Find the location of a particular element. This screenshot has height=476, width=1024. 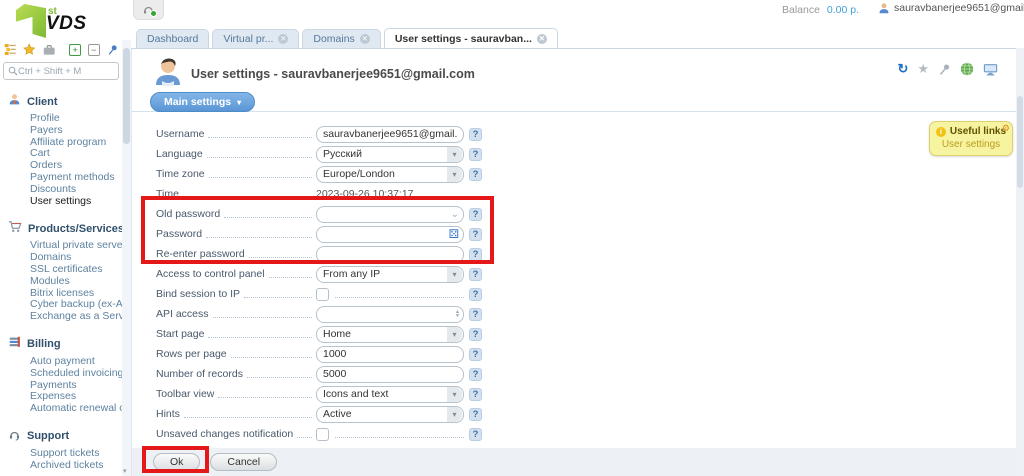

select-toolbar-view: Icons and text ▾ is located at coordinates (390, 394).